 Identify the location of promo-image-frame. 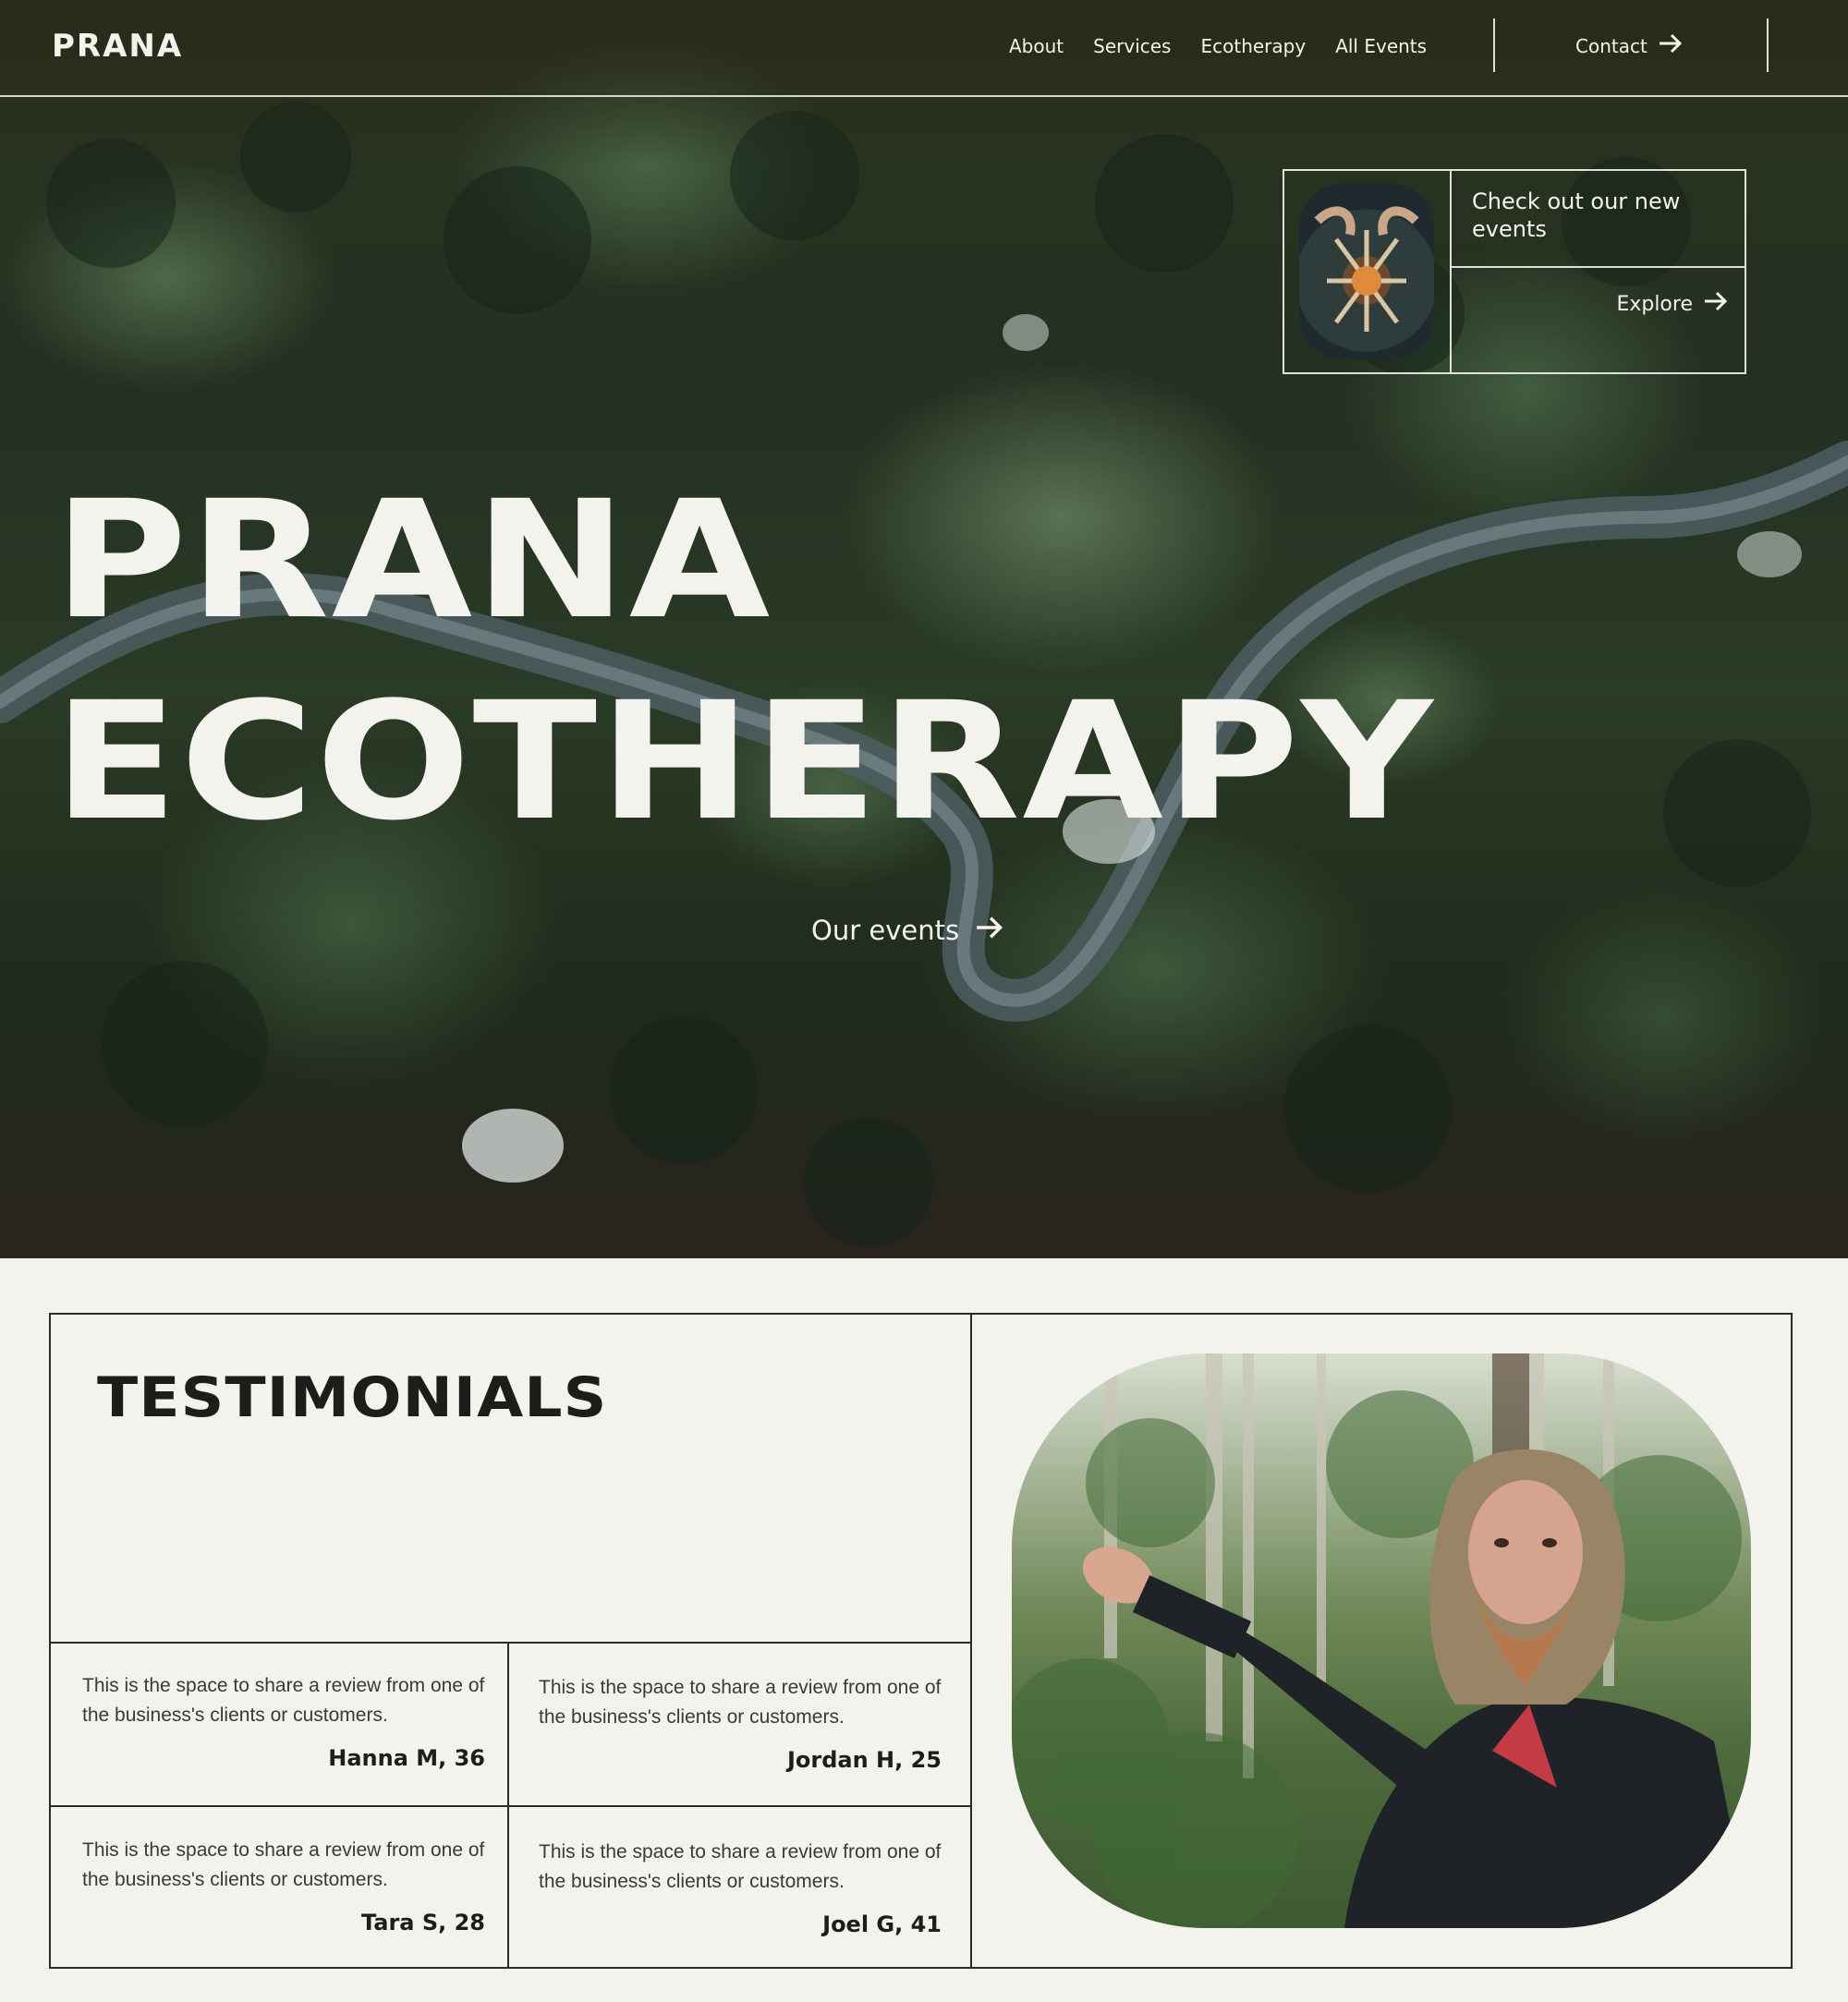
(1368, 271).